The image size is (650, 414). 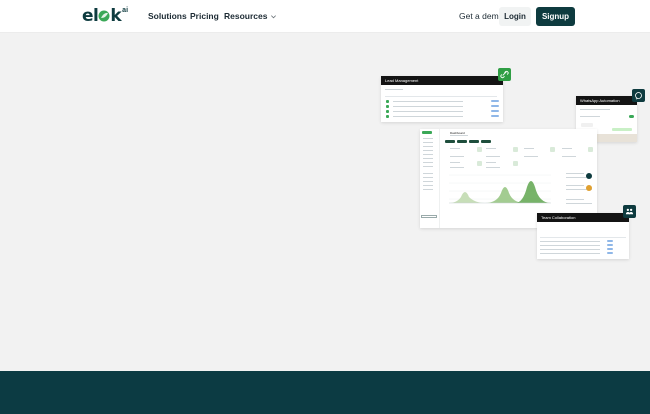 I want to click on lead-management-card: Lead Management, so click(x=442, y=99).